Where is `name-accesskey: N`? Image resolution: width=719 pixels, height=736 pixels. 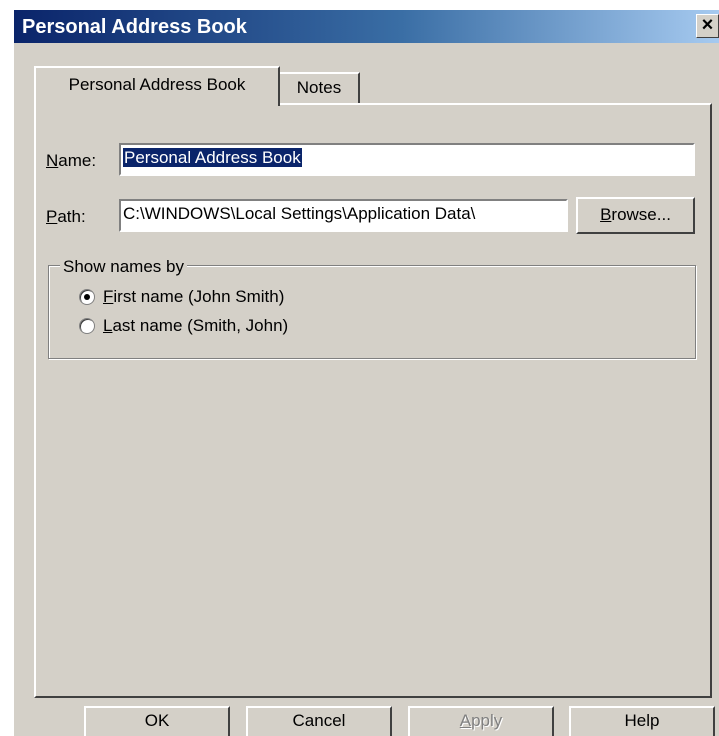
name-accesskey: N is located at coordinates (52, 160).